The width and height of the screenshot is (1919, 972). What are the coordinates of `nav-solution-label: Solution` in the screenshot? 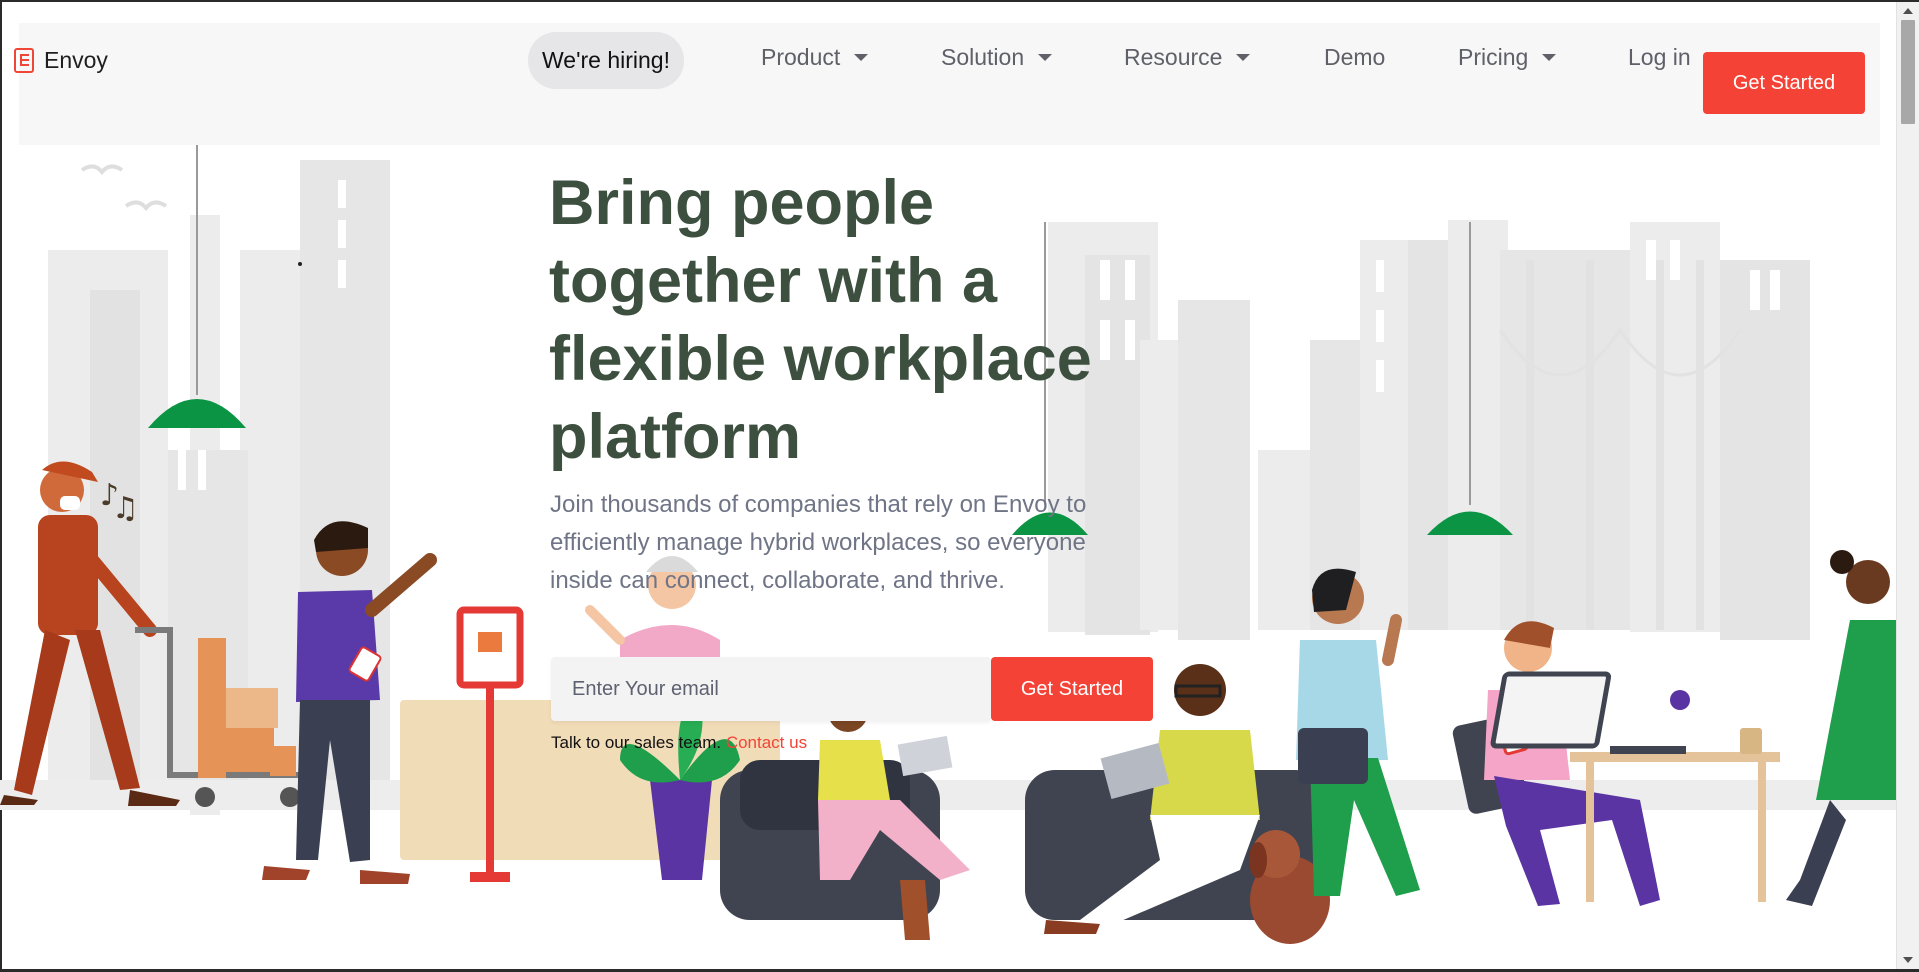 It's located at (983, 57).